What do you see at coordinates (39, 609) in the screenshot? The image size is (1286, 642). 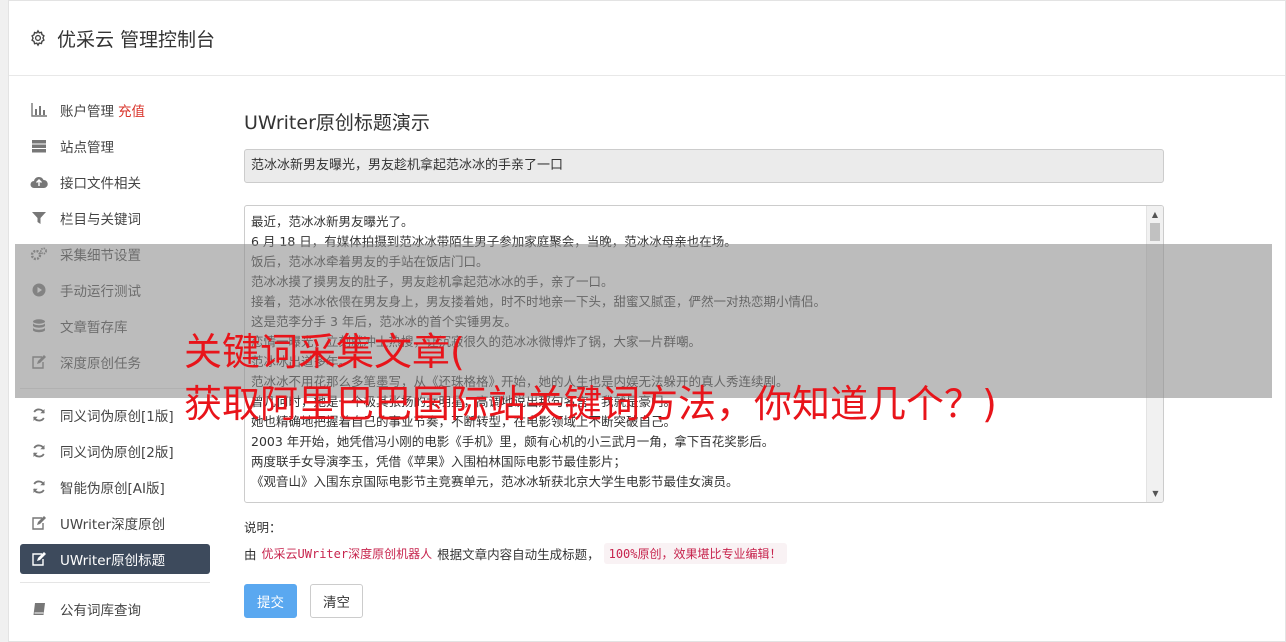 I see `book-icon` at bounding box center [39, 609].